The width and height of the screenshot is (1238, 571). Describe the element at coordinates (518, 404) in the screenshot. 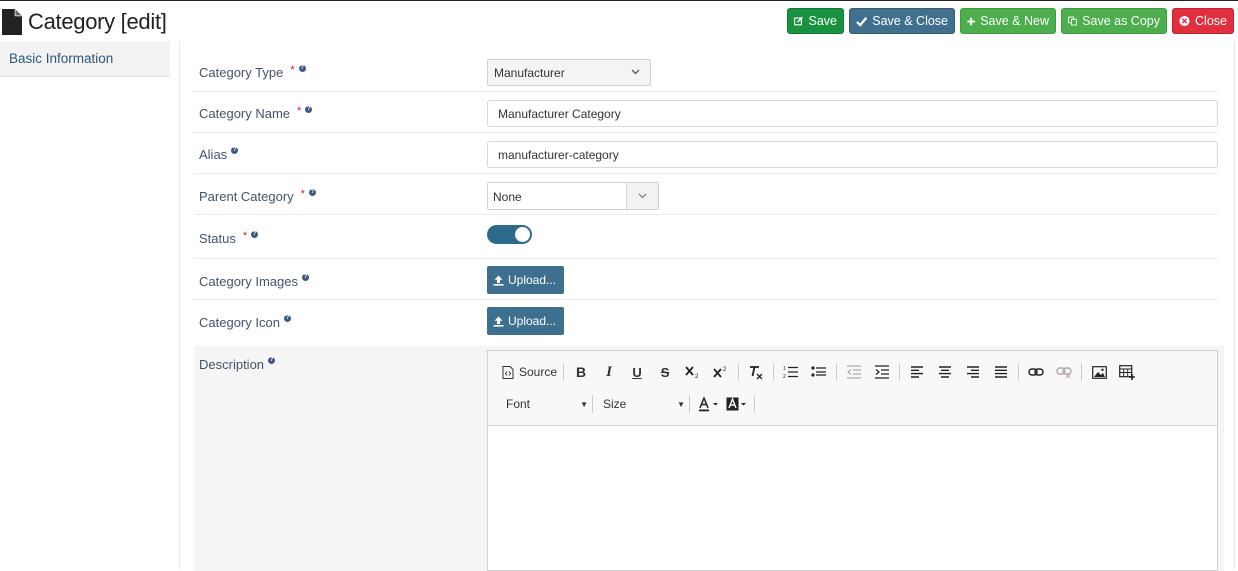

I see `font-select-value: Font` at that location.